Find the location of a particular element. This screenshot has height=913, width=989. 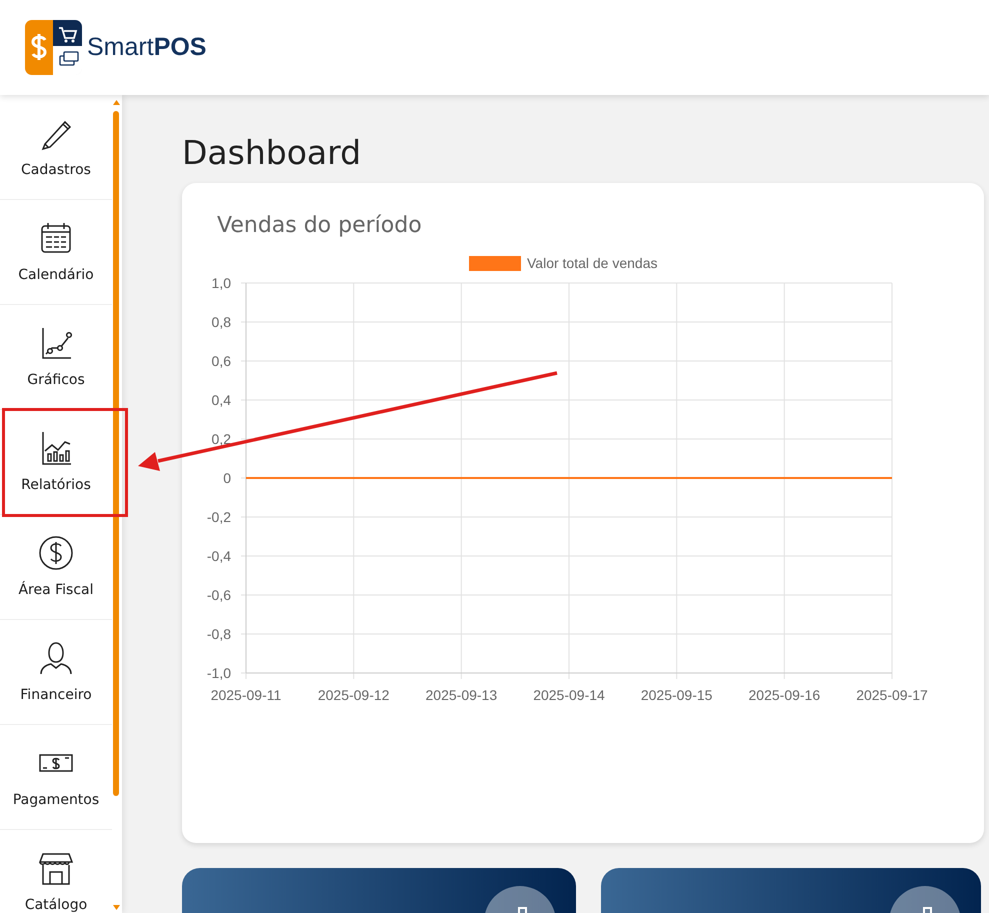

sidebar-item: Relatórios is located at coordinates (56, 462).